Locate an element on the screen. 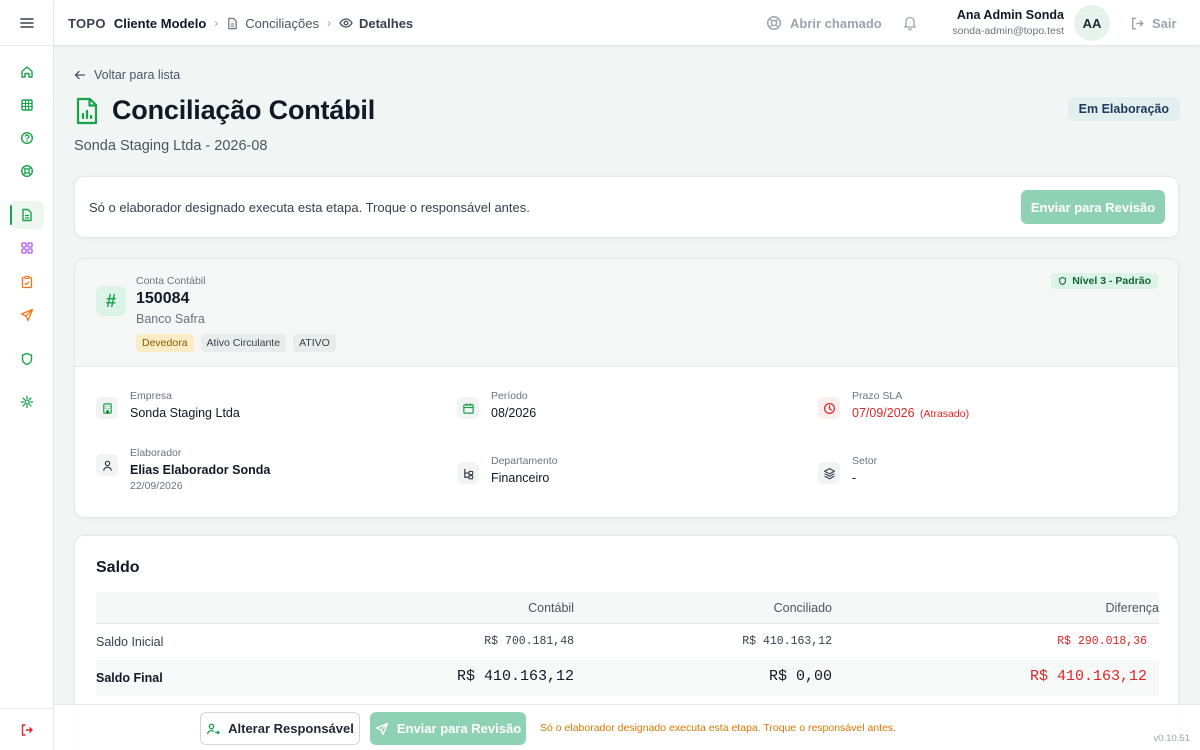  arrow-left-icon is located at coordinates (80, 75).